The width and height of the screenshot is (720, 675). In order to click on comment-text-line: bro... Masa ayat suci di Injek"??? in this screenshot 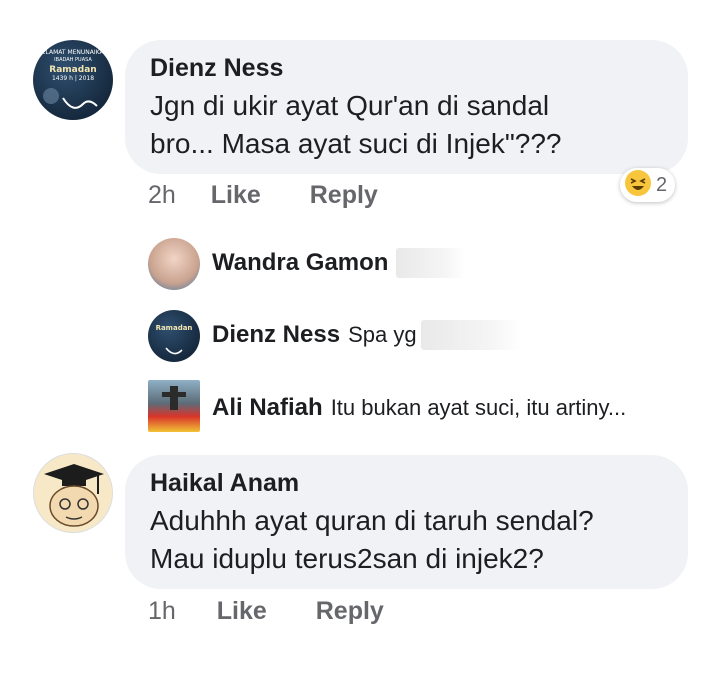, I will do `click(356, 143)`.